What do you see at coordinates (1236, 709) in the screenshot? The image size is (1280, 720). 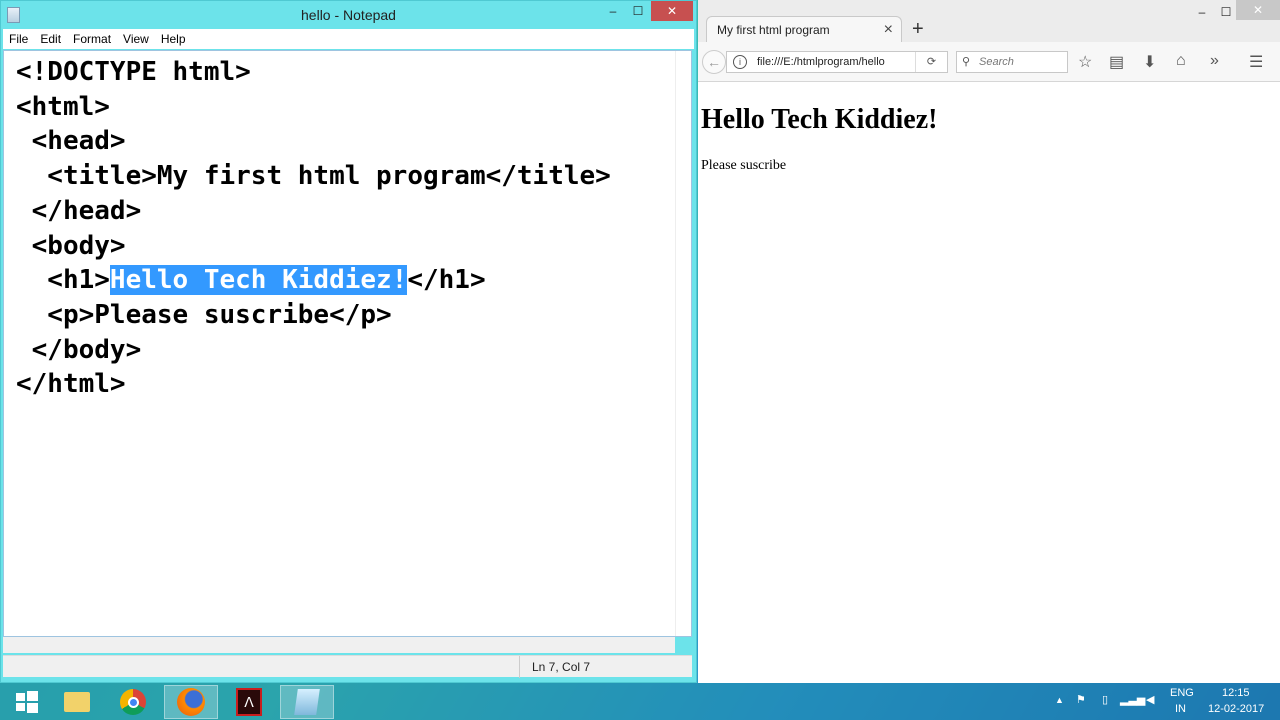 I see `clock-date: 12-02-2017` at bounding box center [1236, 709].